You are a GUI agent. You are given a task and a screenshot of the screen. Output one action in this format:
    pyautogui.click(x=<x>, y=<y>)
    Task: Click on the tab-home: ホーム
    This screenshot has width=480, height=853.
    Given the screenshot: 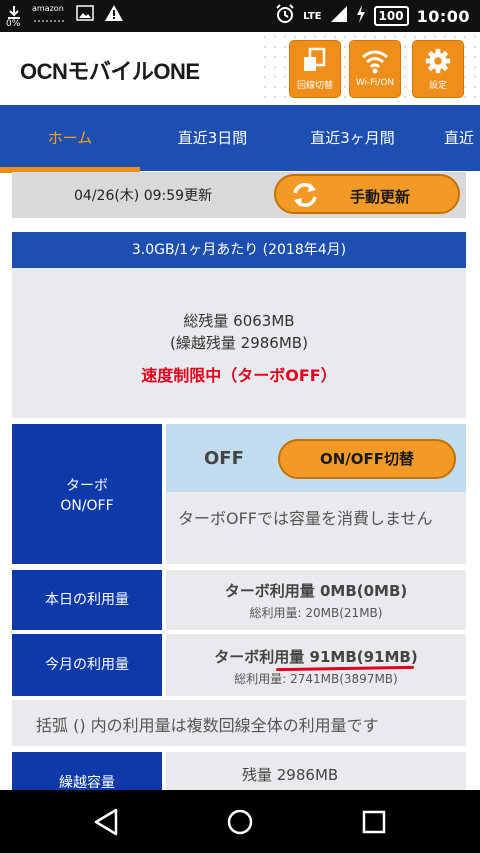 What is the action you would take?
    pyautogui.click(x=70, y=138)
    